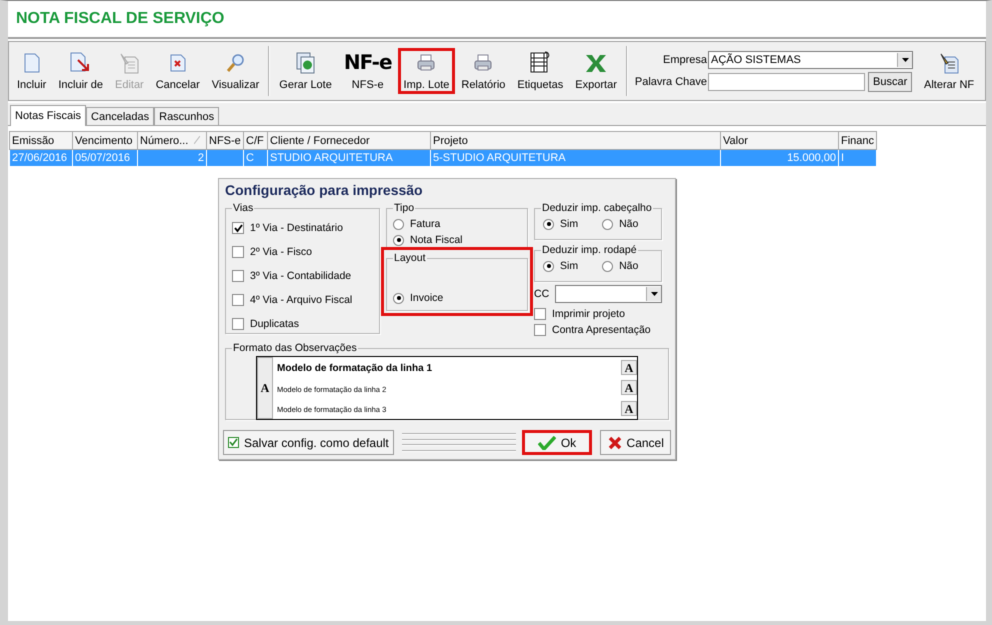  What do you see at coordinates (557, 442) in the screenshot?
I see `ok-button: Ok` at bounding box center [557, 442].